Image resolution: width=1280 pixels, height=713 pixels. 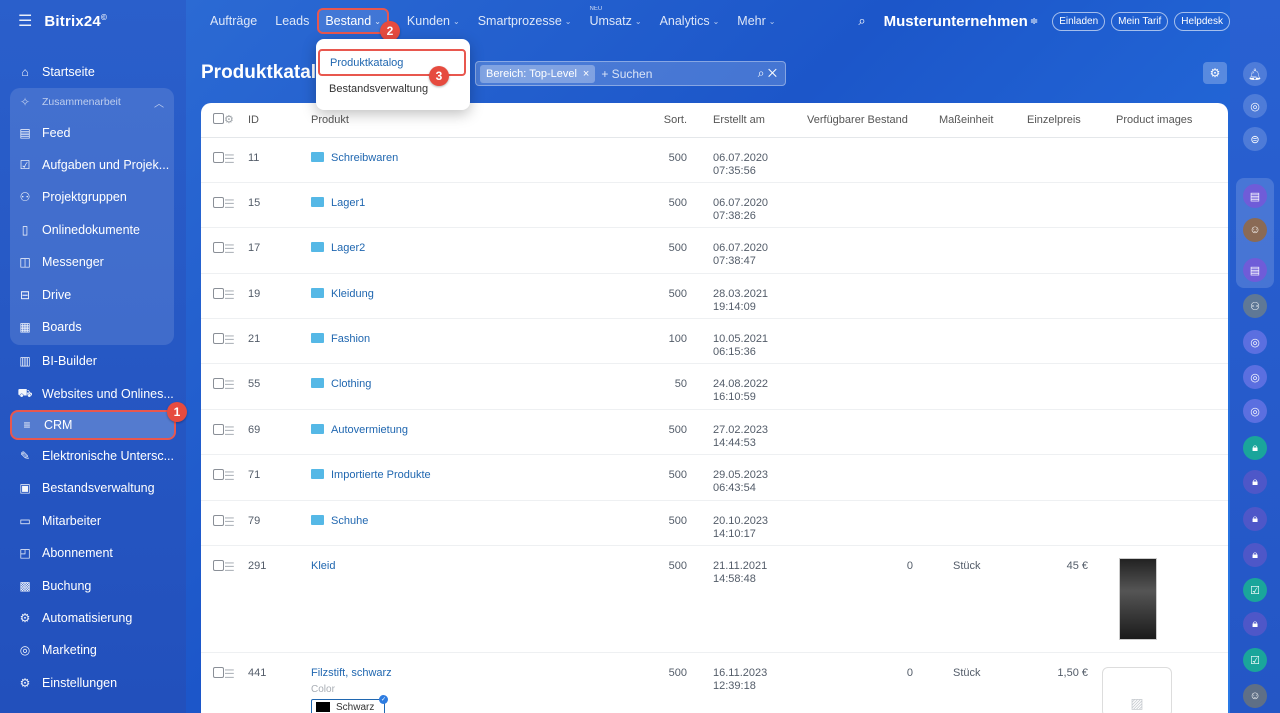 I want to click on copilot-icon: ◎, so click(x=1255, y=106).